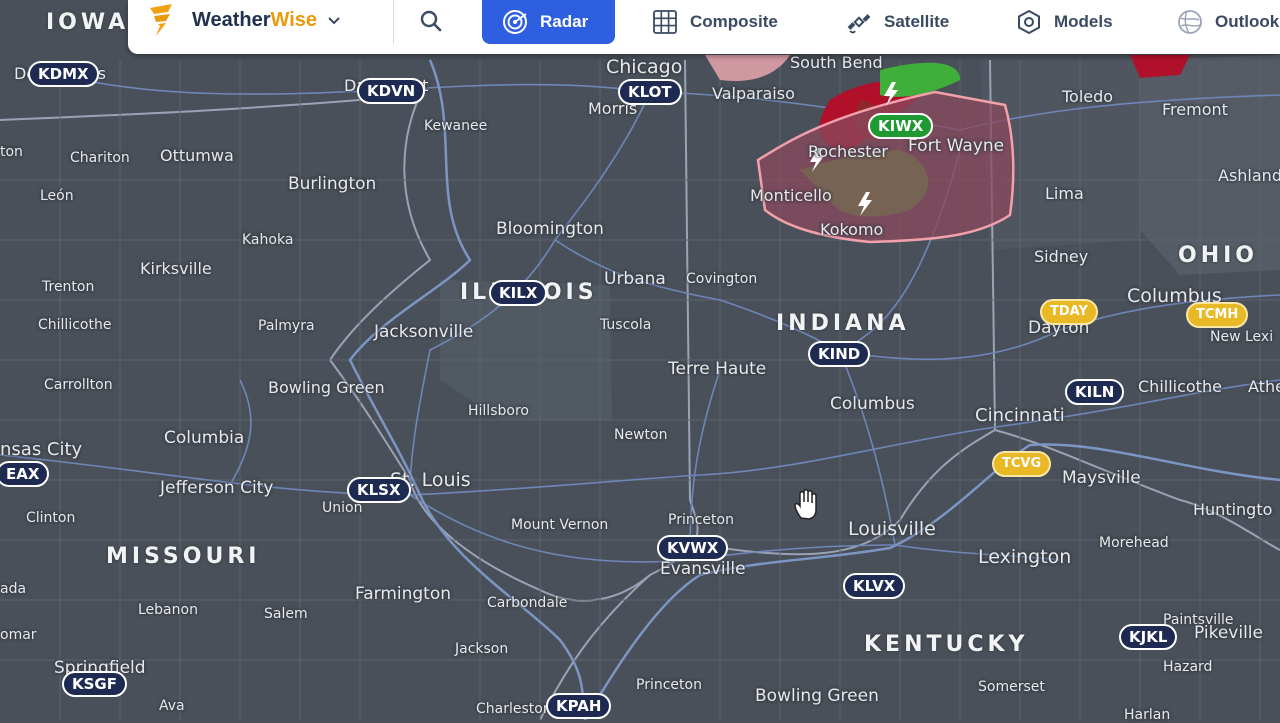 The image size is (1280, 723). What do you see at coordinates (168, 610) in the screenshot?
I see `city-label: Lebanon` at bounding box center [168, 610].